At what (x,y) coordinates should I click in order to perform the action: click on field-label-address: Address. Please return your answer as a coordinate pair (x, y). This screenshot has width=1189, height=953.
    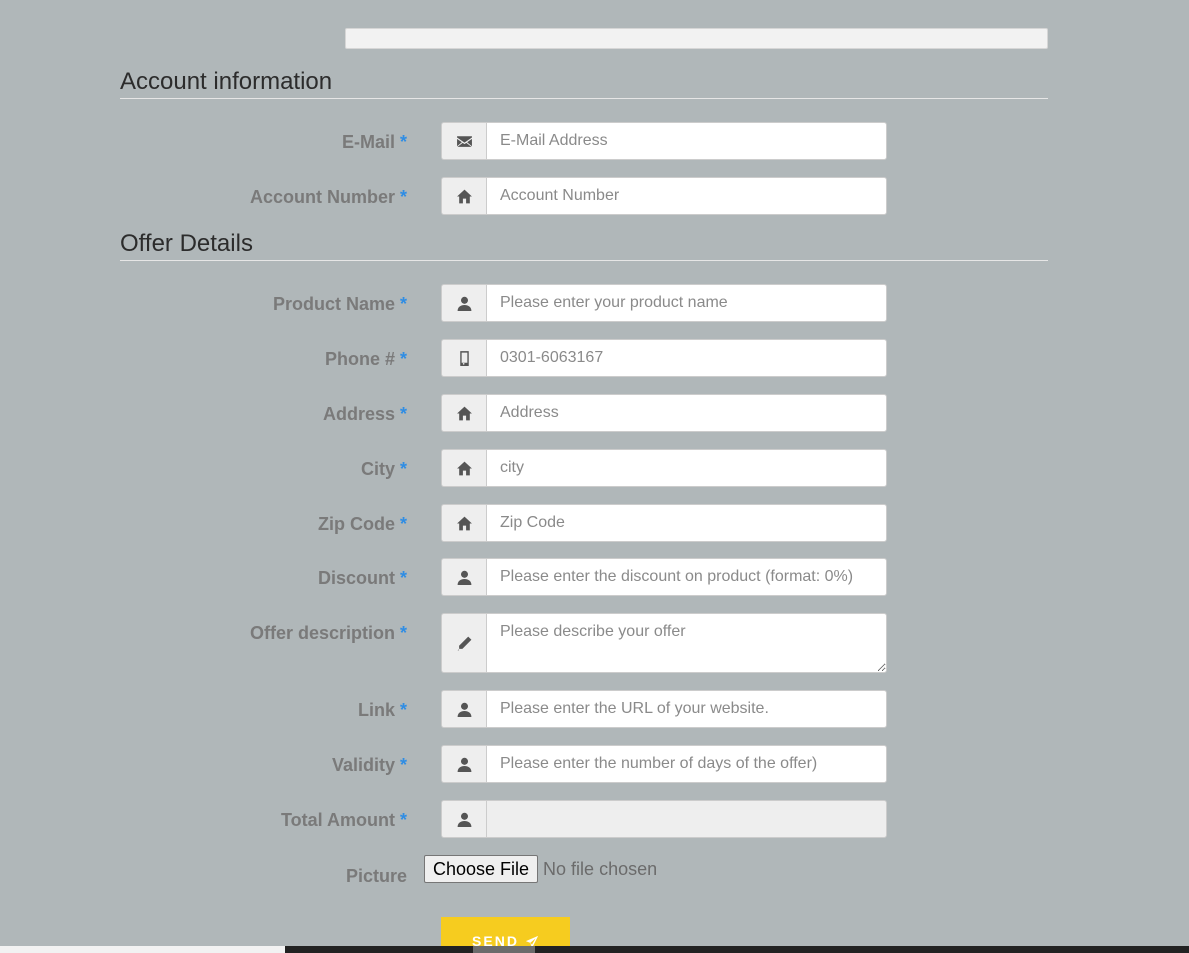
    Looking at the image, I should click on (358, 414).